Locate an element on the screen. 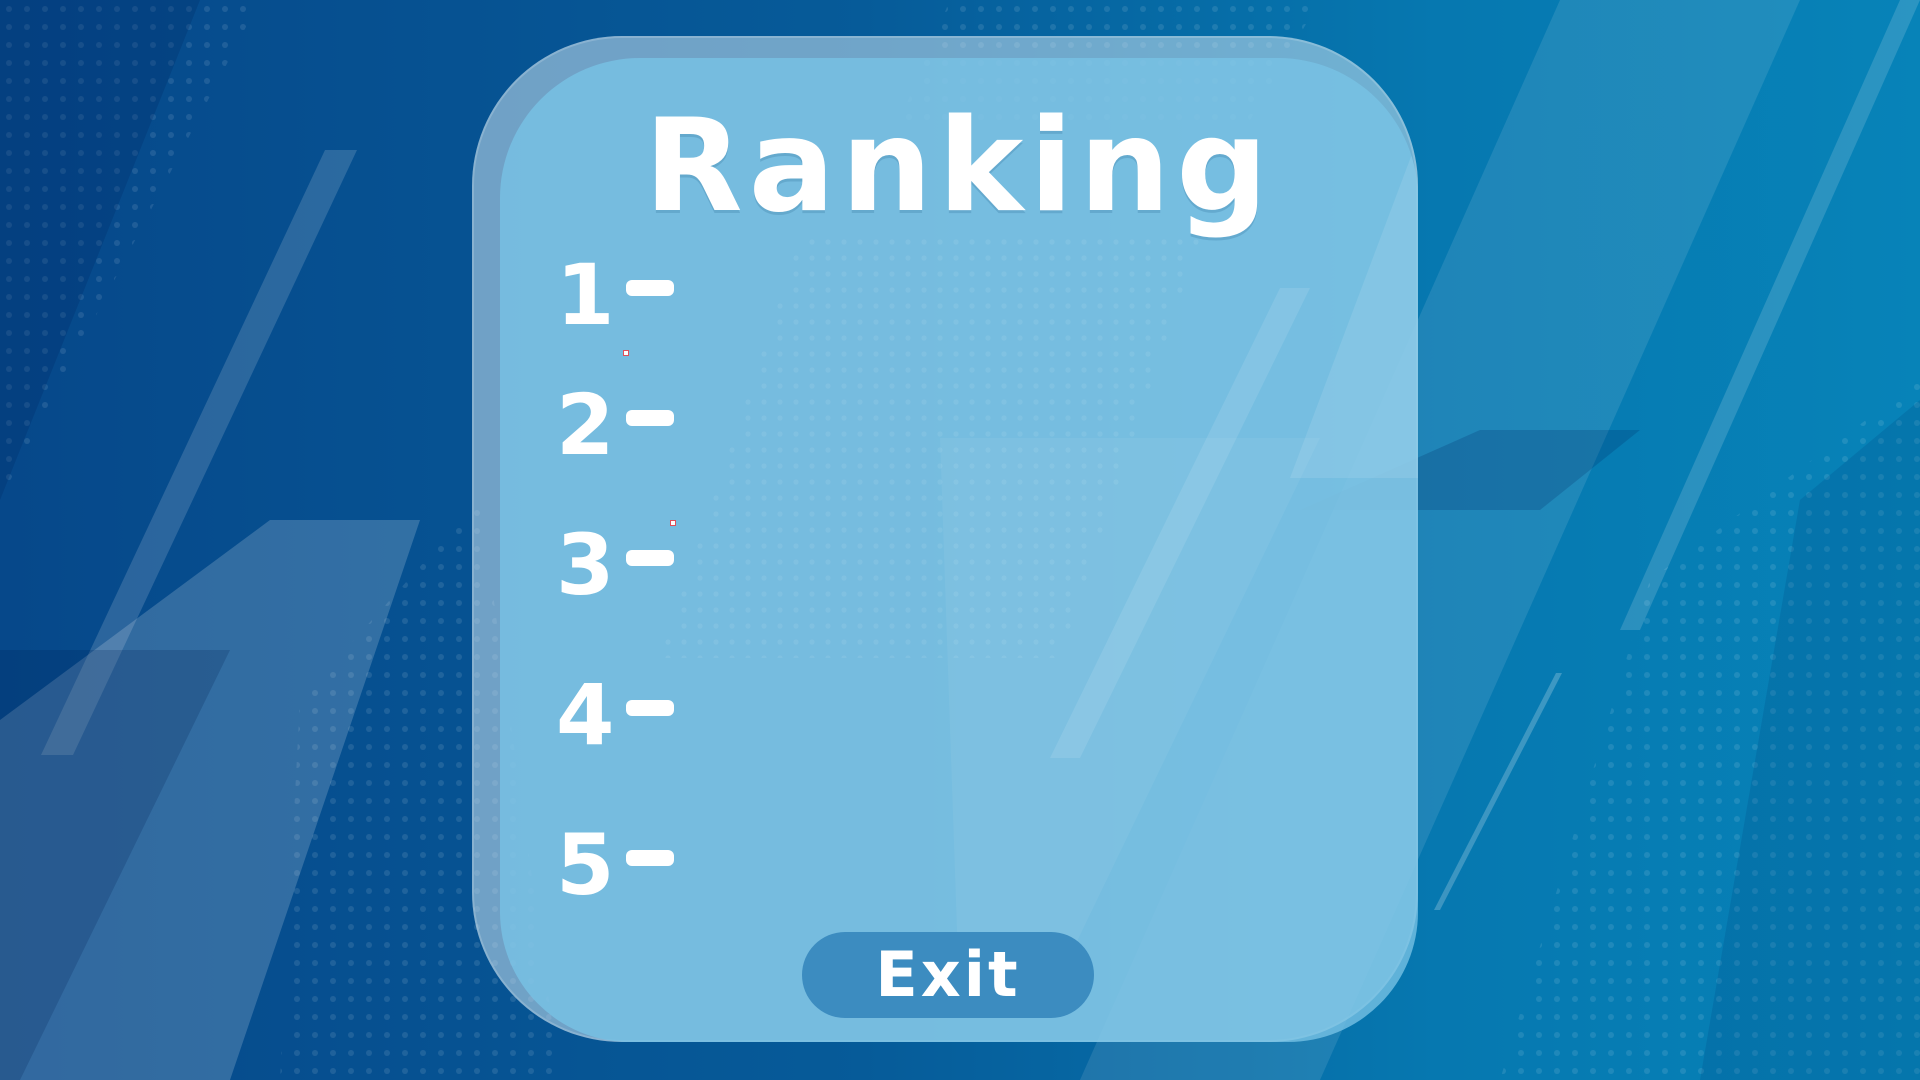  rank-row-1: 1 is located at coordinates (615, 295).